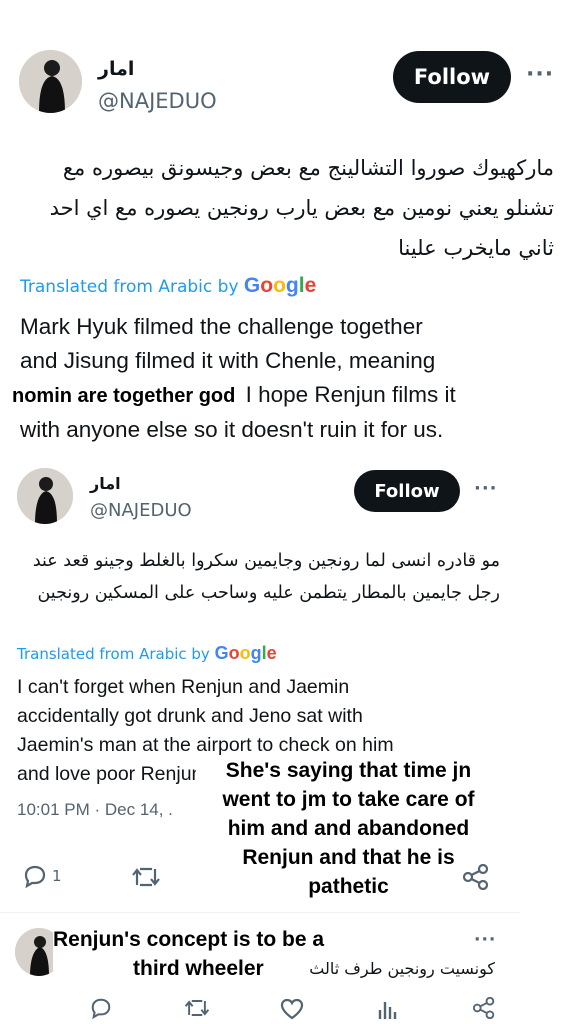 Image resolution: width=577 pixels, height=1024 pixels. I want to click on reply-button: 1, so click(42, 876).